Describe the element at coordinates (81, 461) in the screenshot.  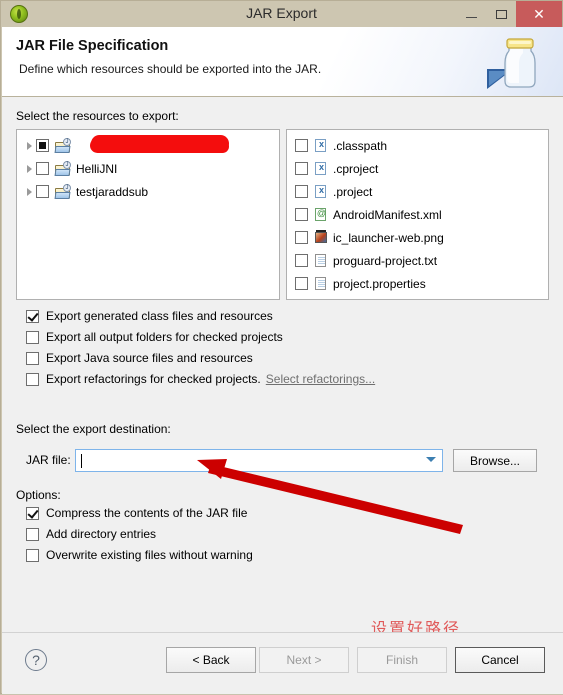
I see `text-cursor` at that location.